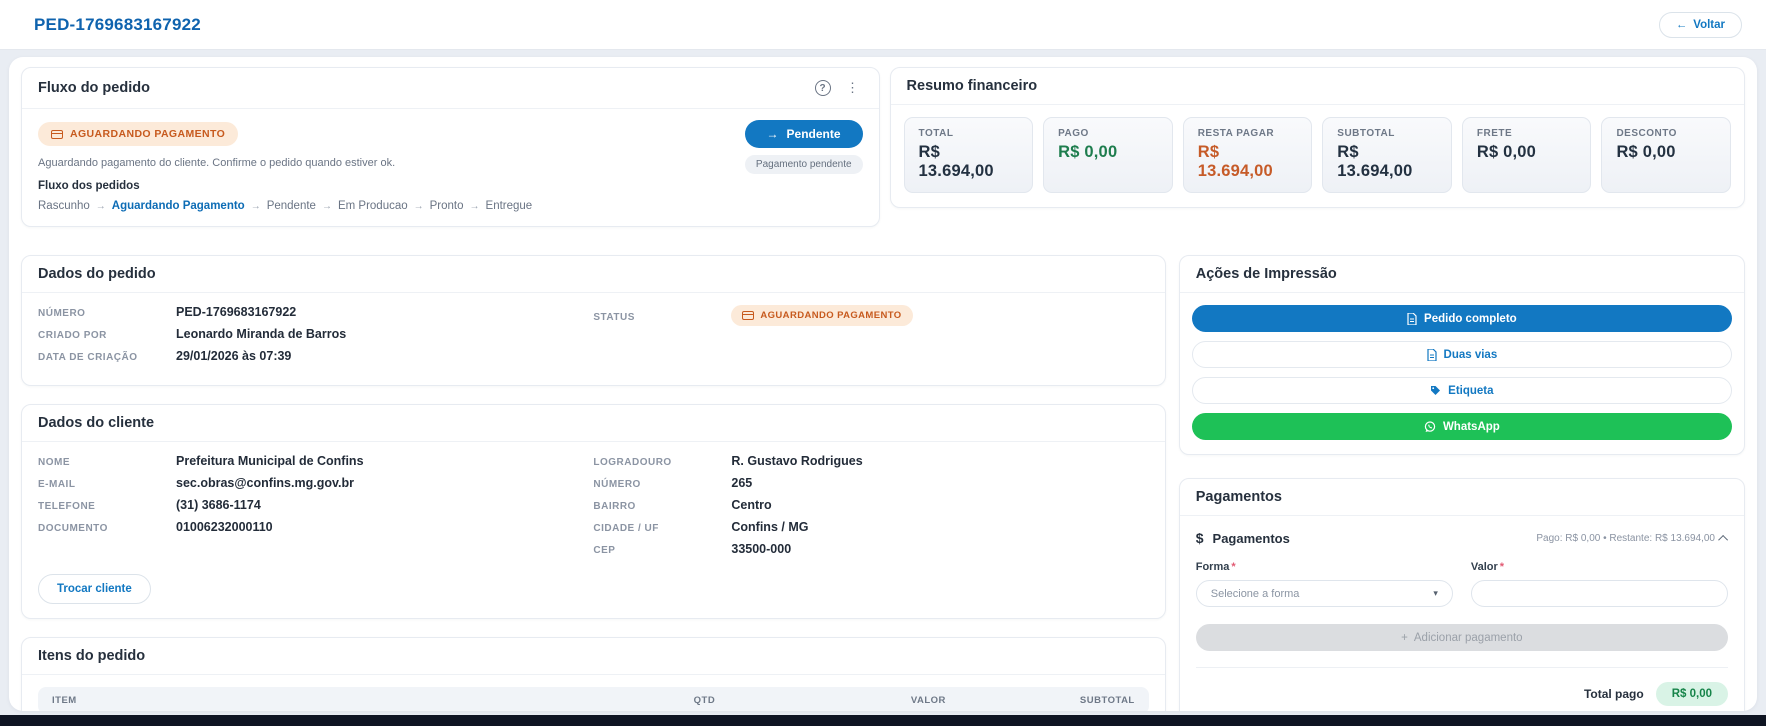 The width and height of the screenshot is (1766, 726). I want to click on financial-summary-title: Resumo financeiro, so click(972, 86).